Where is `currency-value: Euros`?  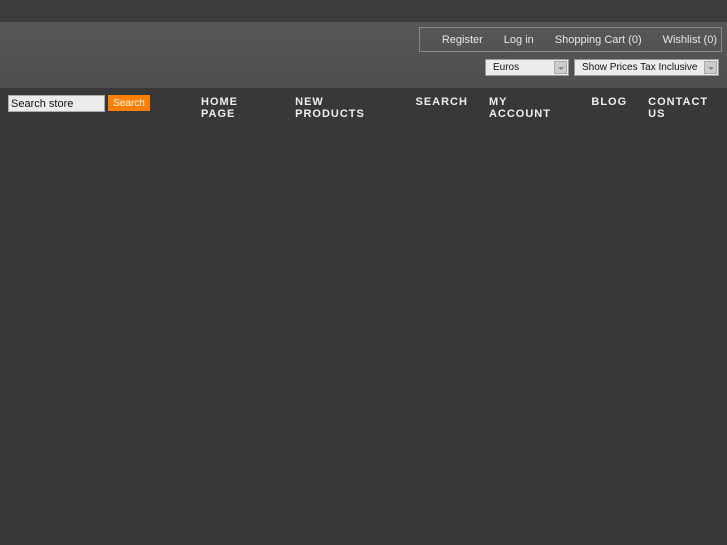
currency-value: Euros is located at coordinates (506, 67).